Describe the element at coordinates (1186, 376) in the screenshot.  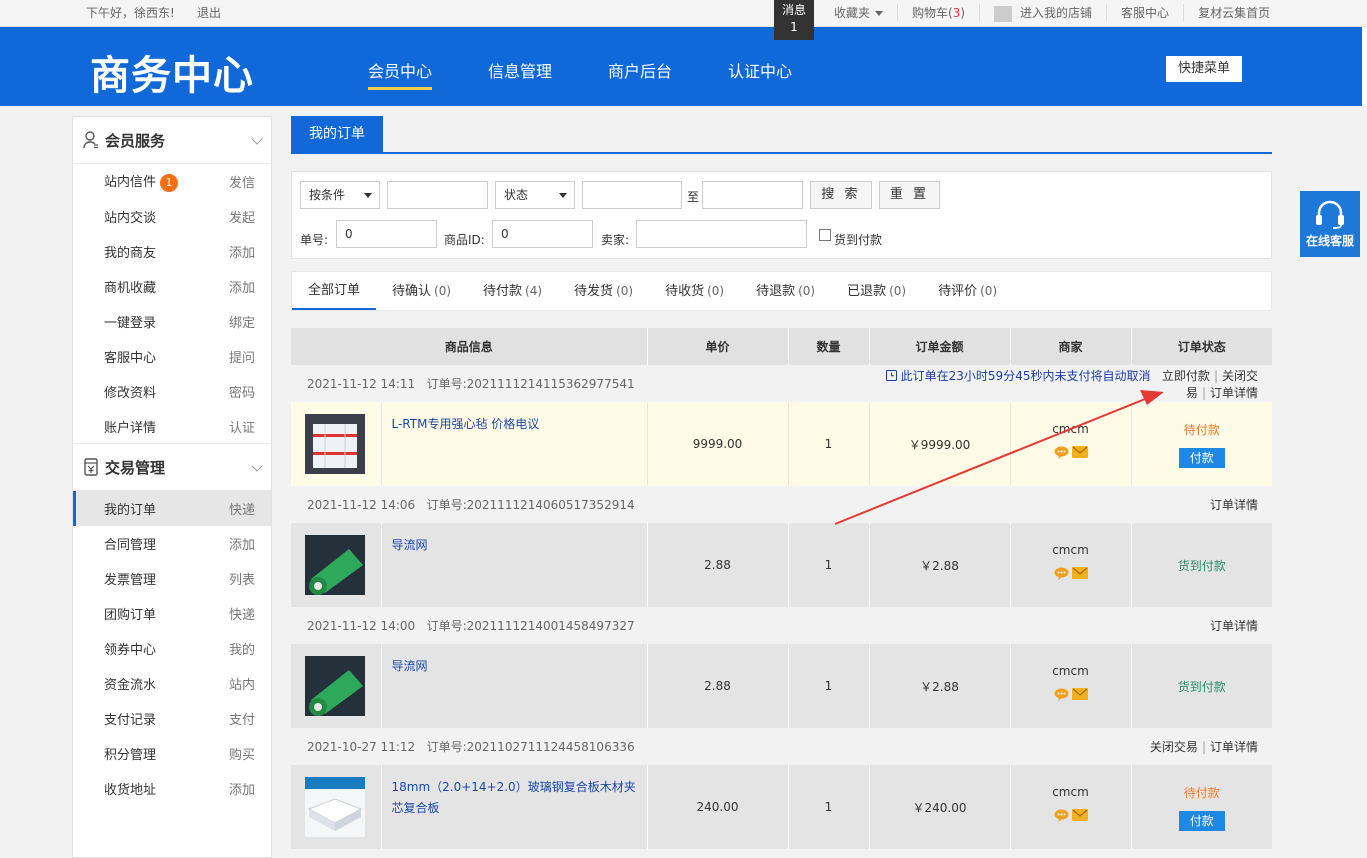
I see `pay-now-link: 立即付款` at that location.